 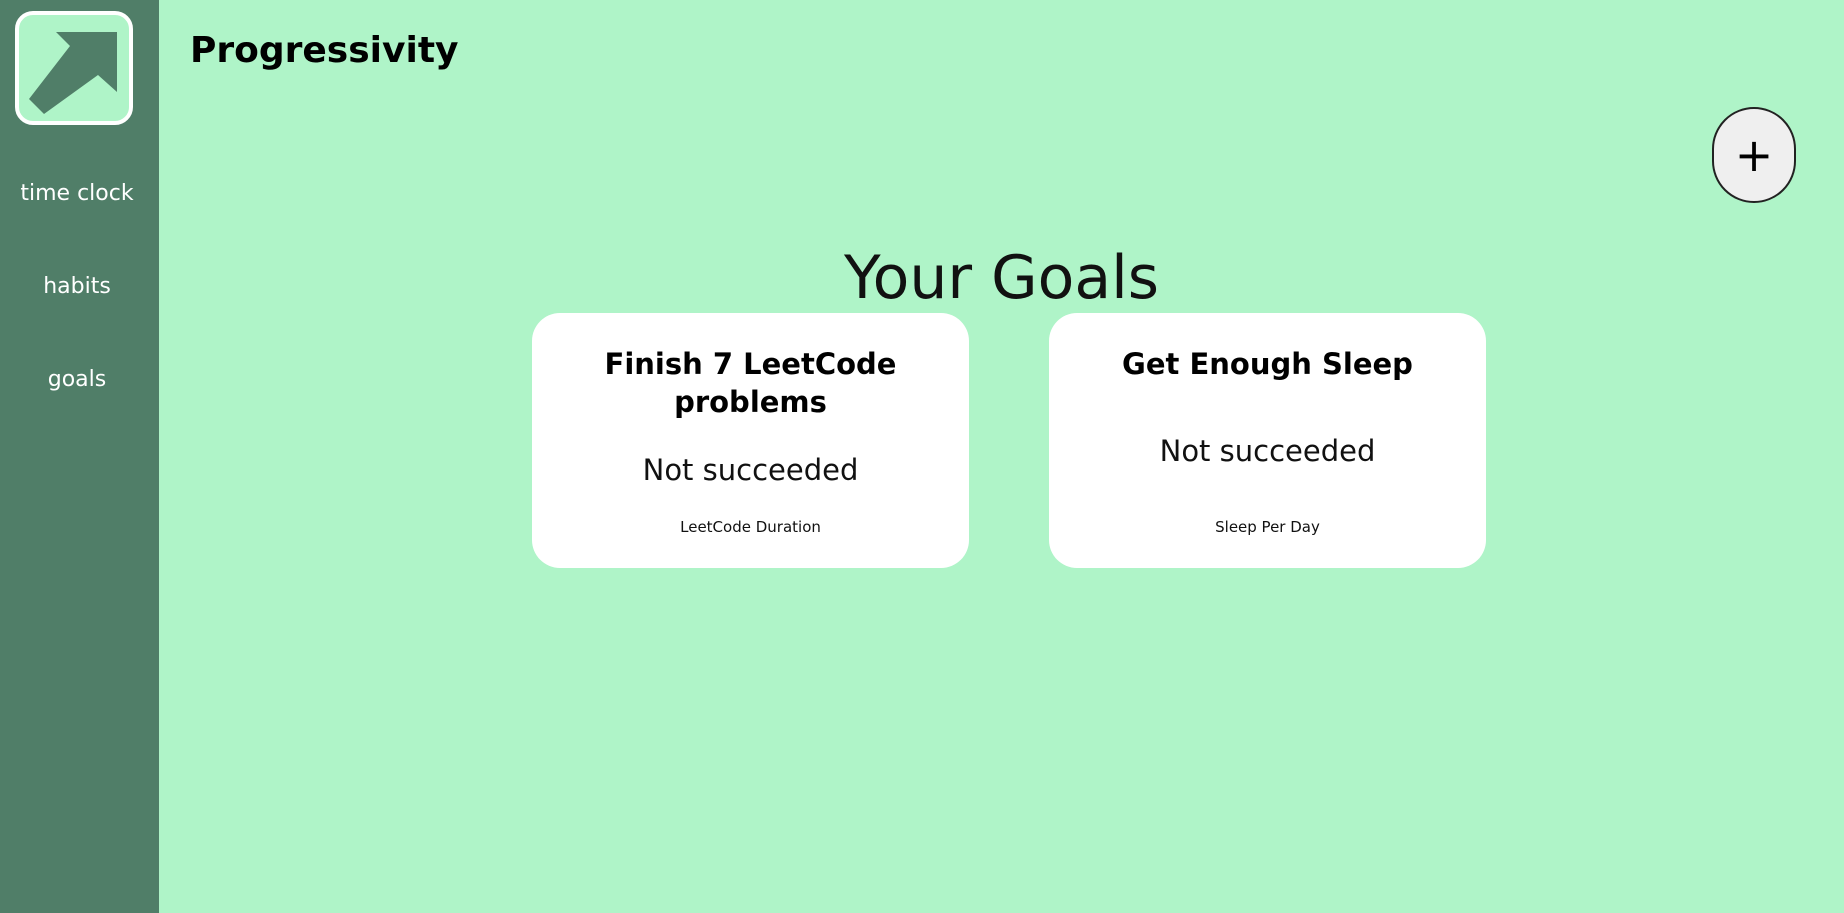 What do you see at coordinates (324, 50) in the screenshot?
I see `app-title: Progressivity` at bounding box center [324, 50].